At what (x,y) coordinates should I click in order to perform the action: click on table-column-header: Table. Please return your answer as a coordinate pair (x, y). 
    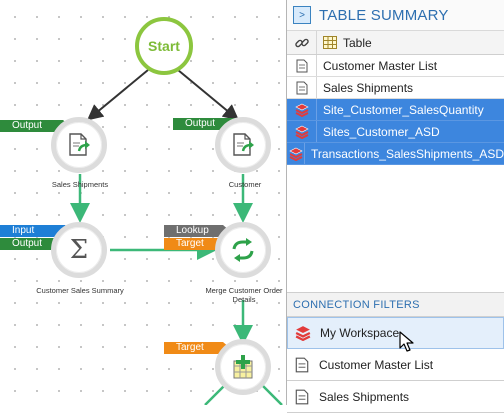
    Looking at the image, I should click on (395, 43).